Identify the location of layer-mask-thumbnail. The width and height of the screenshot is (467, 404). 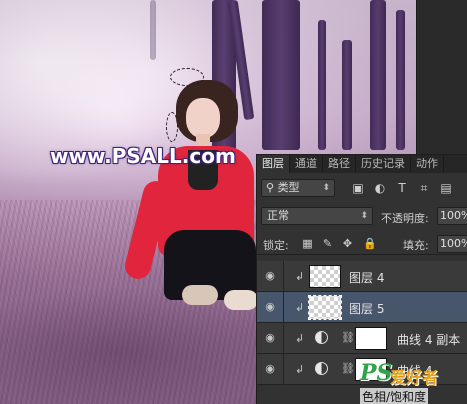
(371, 338).